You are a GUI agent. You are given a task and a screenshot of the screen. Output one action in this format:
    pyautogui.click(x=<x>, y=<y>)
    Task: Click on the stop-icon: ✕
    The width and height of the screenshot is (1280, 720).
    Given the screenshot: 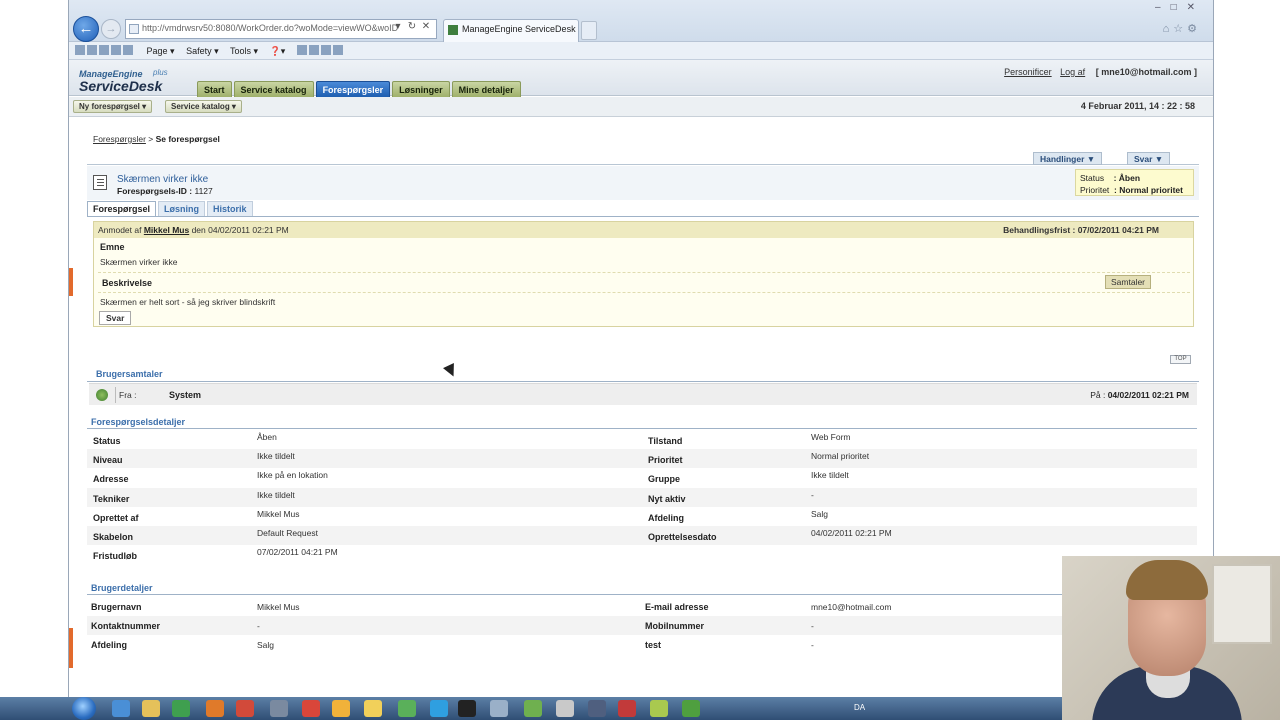 What is the action you would take?
    pyautogui.click(x=426, y=26)
    